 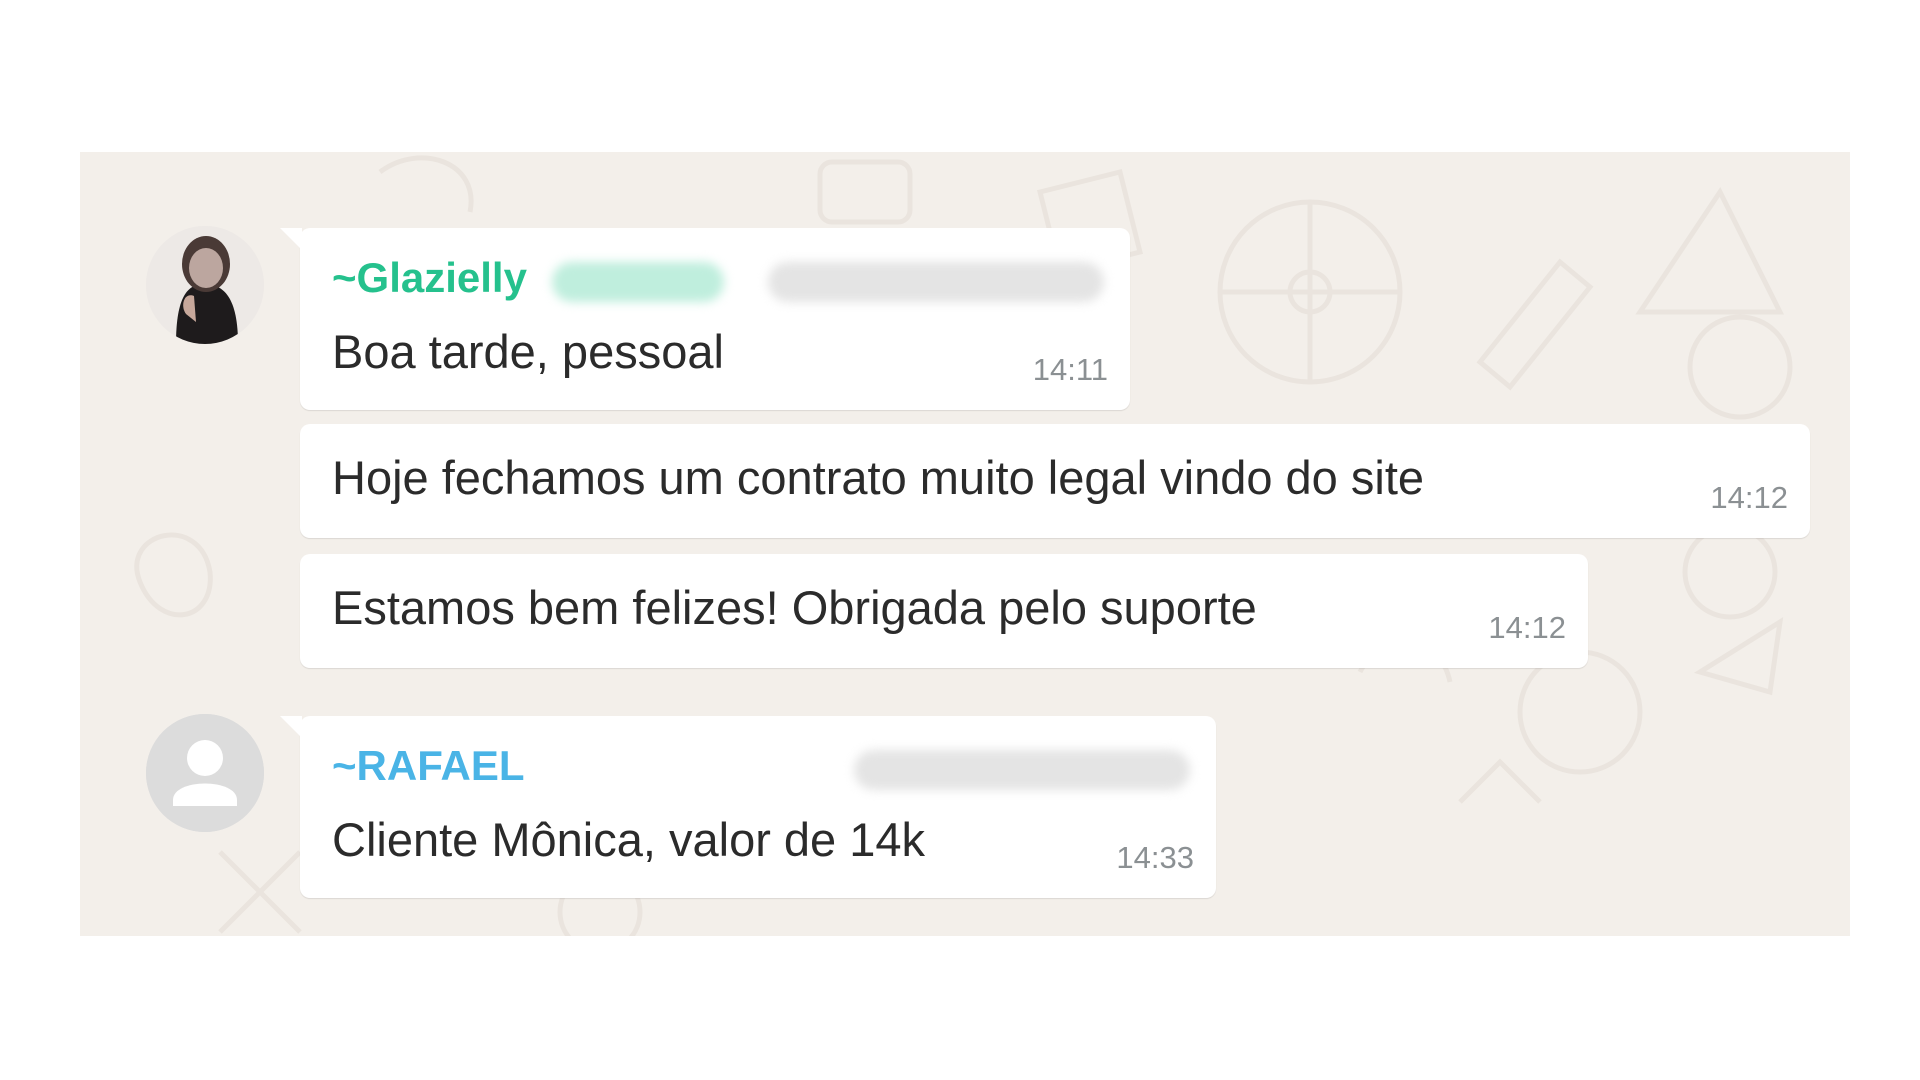 I want to click on message-text: Cliente Mônica, valor de 14k, so click(x=629, y=839).